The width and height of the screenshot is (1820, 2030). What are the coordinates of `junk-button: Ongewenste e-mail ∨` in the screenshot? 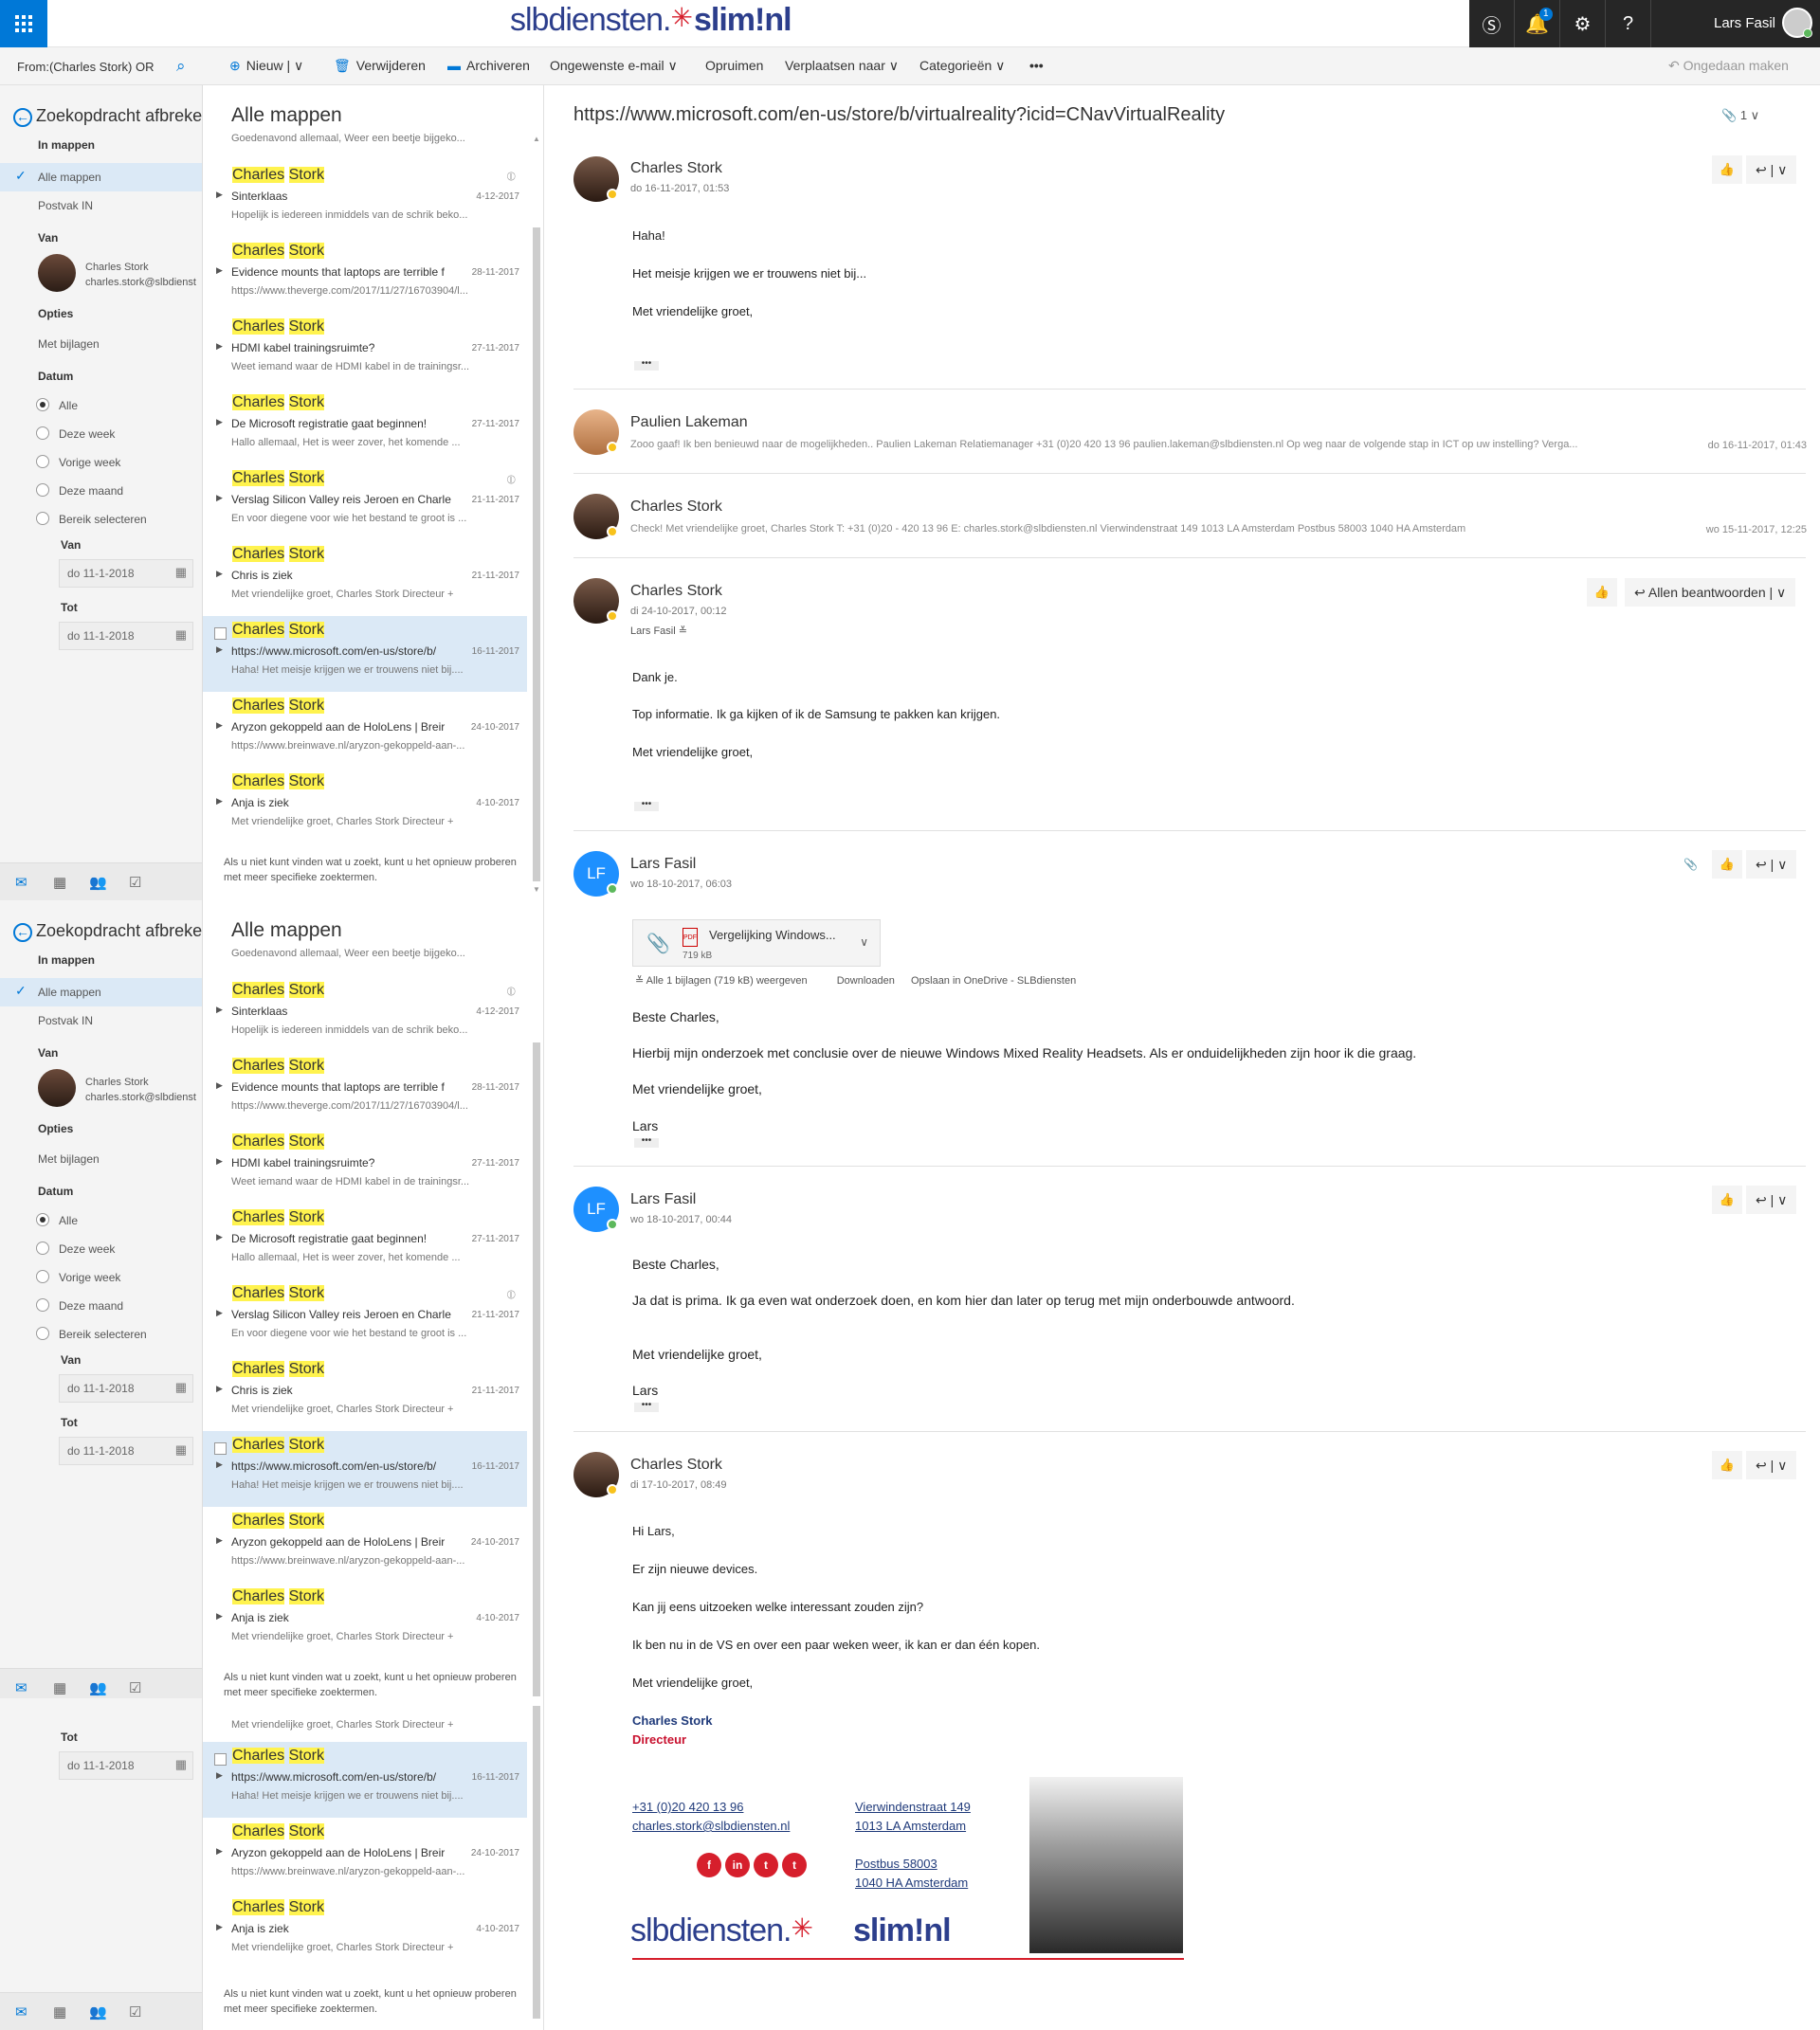 It's located at (614, 66).